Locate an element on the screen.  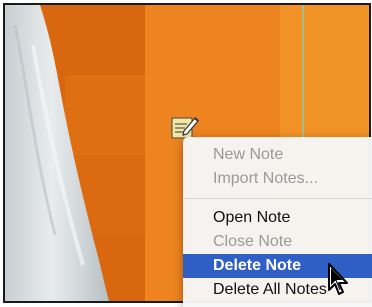
menu-item-new-note: New Note is located at coordinates (277, 155).